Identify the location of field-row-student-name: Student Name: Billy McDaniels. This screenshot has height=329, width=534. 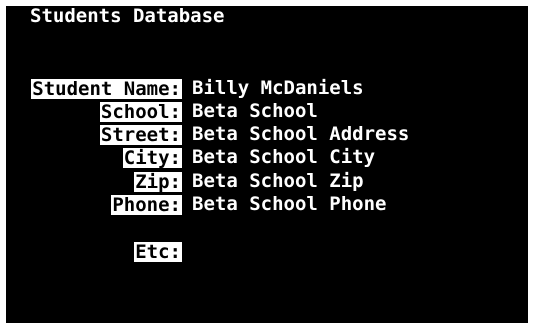
(197, 88).